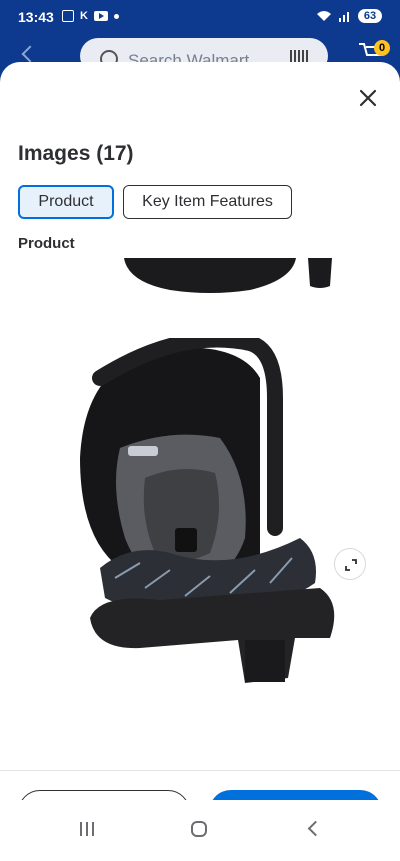 The width and height of the screenshot is (400, 861). I want to click on back-icon, so click(315, 828).